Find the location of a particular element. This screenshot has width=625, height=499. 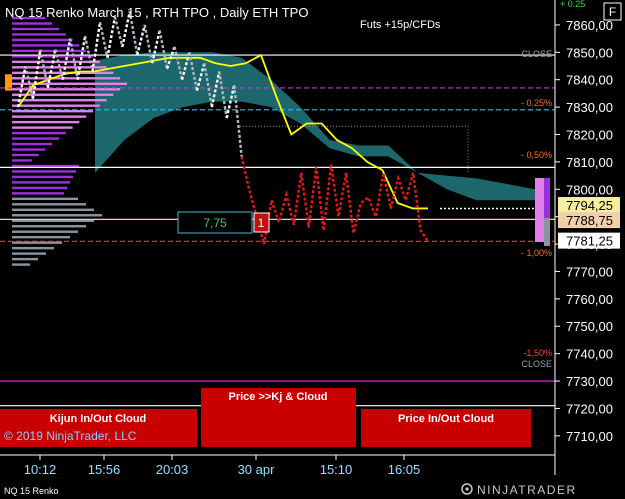

close-bottom-label: CLOSE is located at coordinates (536, 364).